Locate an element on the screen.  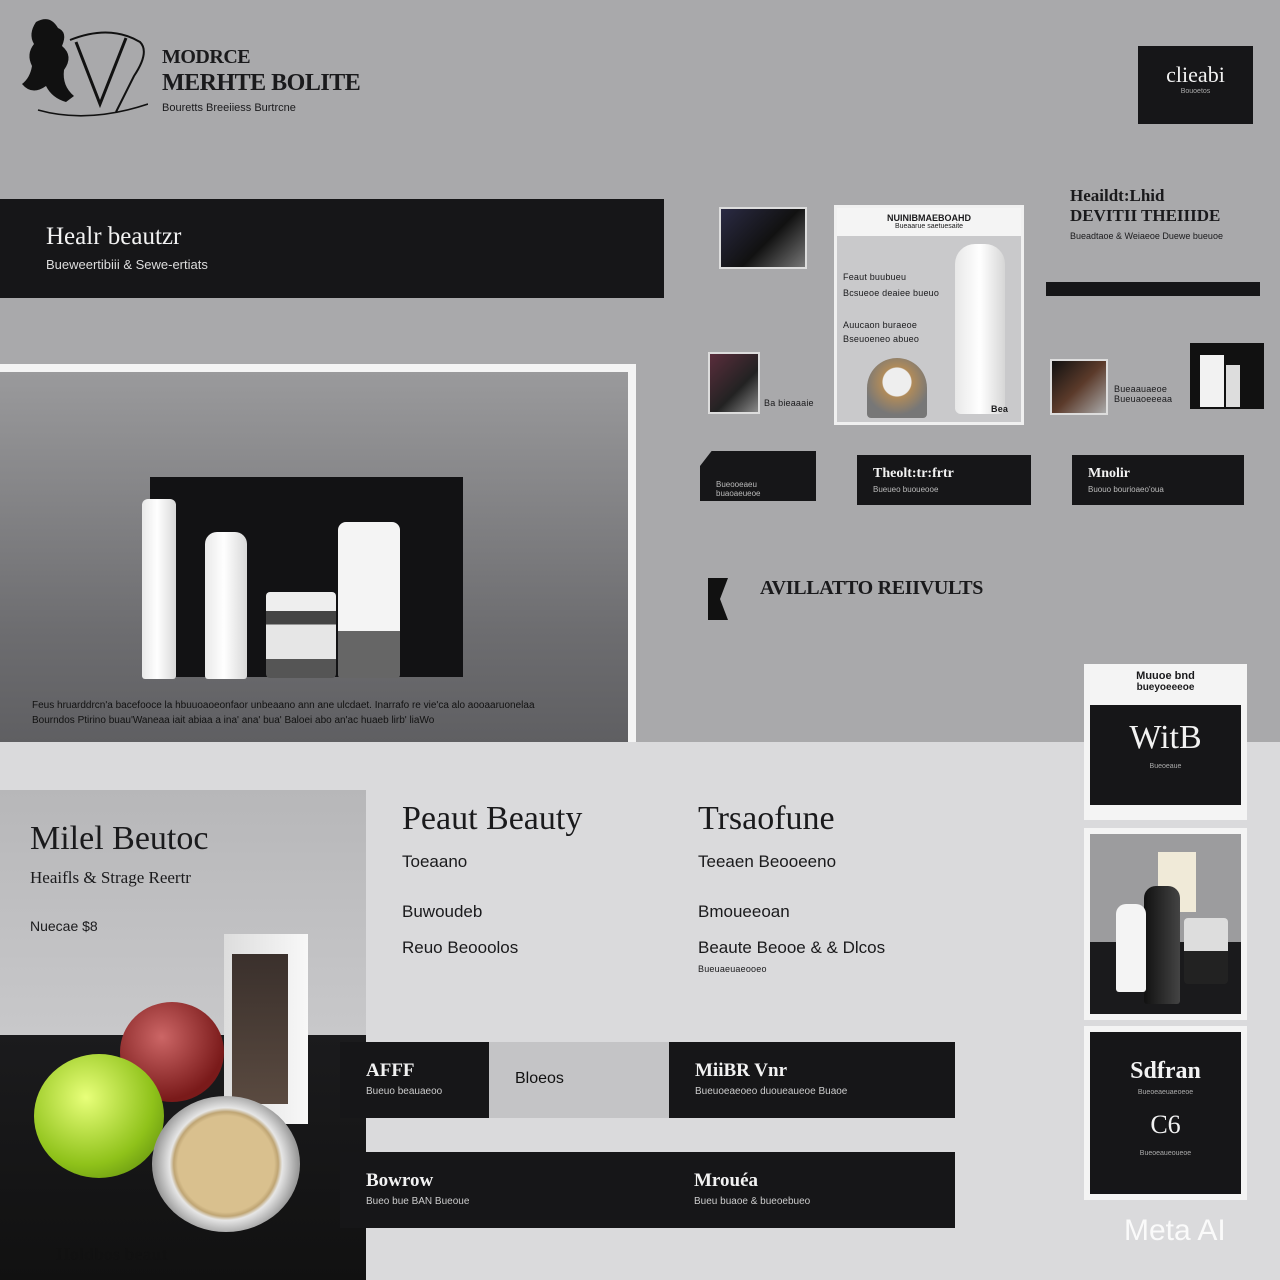
header-cta-button: clieabi Bouoetos is located at coordinates (1195, 85).